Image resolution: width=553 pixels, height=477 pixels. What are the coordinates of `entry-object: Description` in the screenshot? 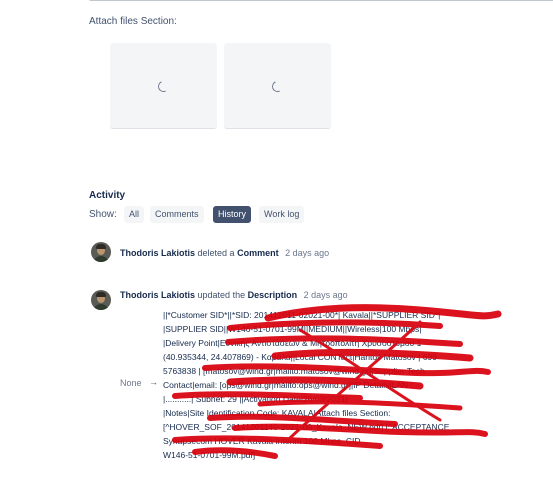 It's located at (272, 295).